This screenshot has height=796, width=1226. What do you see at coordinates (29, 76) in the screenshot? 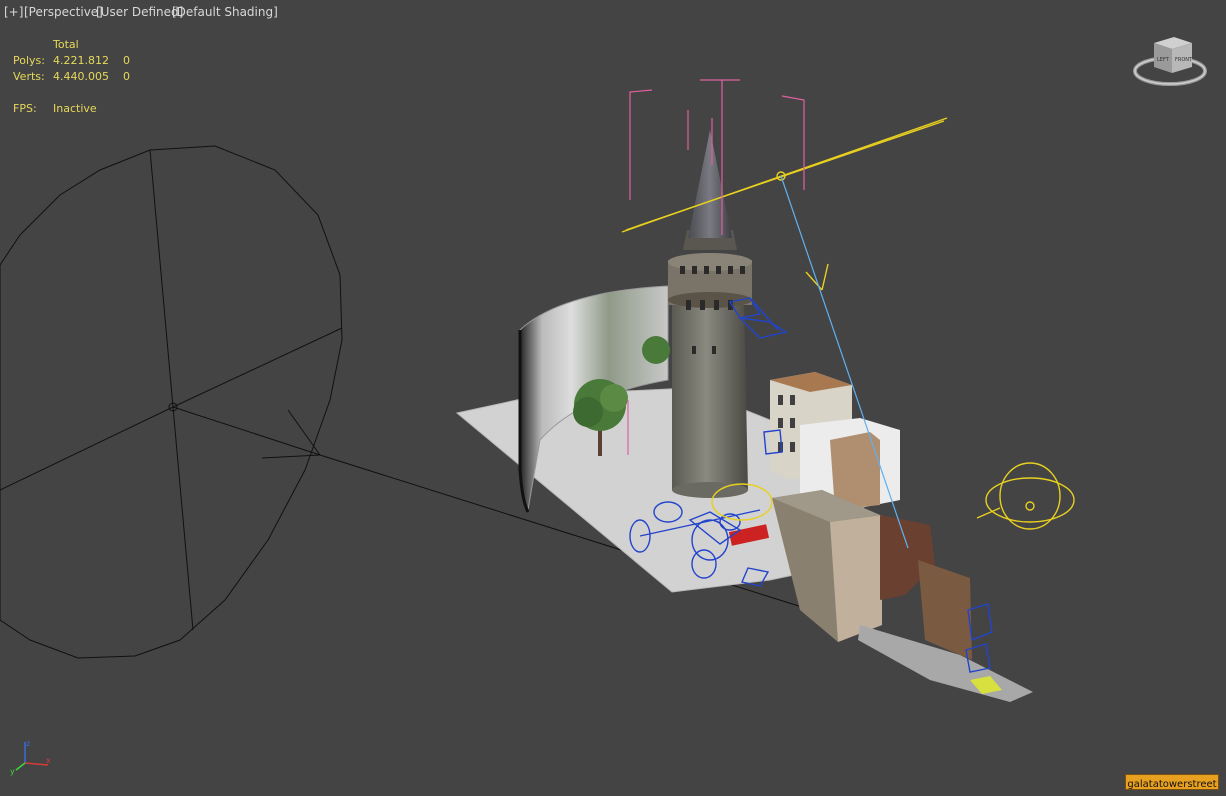
I see `verts-label: Verts:` at bounding box center [29, 76].